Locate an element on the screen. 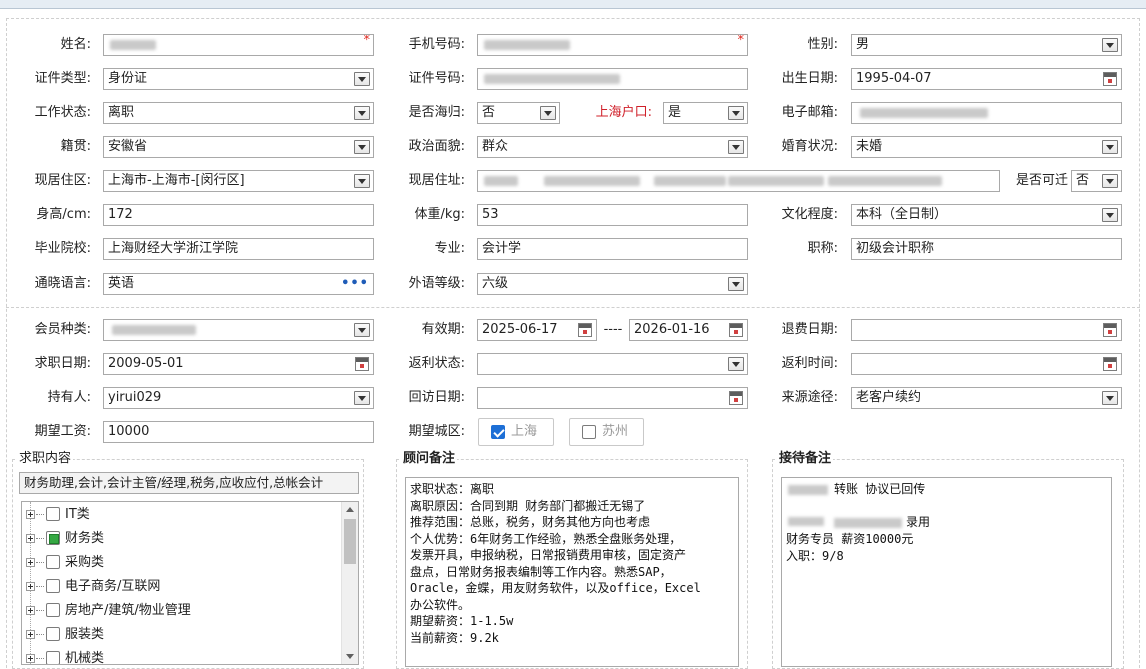  birth-date-field: 1995-04-07 is located at coordinates (986, 79).